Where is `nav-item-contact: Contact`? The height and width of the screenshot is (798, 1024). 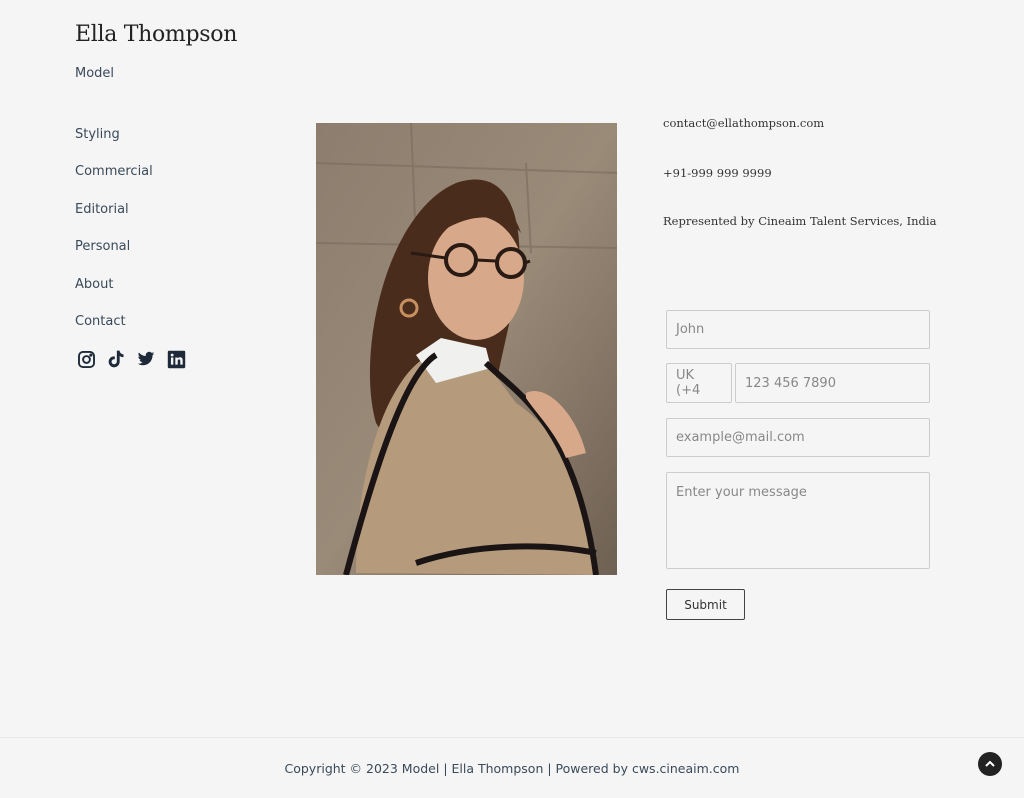 nav-item-contact: Contact is located at coordinates (114, 331).